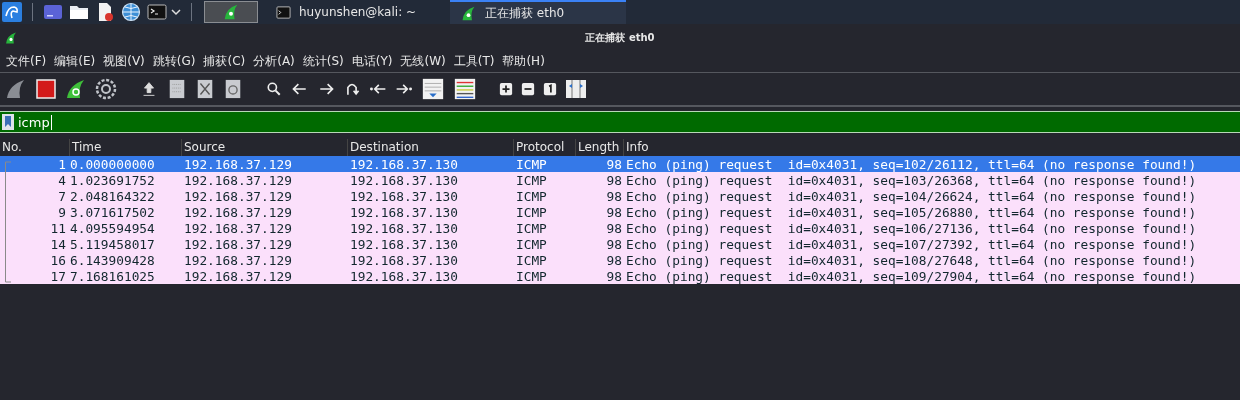 This screenshot has width=1240, height=400. Describe the element at coordinates (274, 89) in the screenshot. I see `search-icon` at that location.